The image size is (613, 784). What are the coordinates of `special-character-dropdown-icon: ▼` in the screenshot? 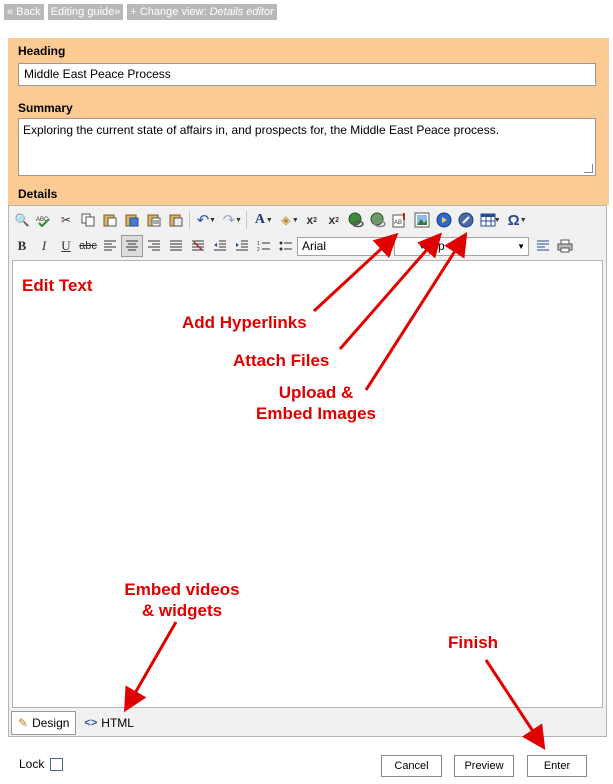 It's located at (523, 220).